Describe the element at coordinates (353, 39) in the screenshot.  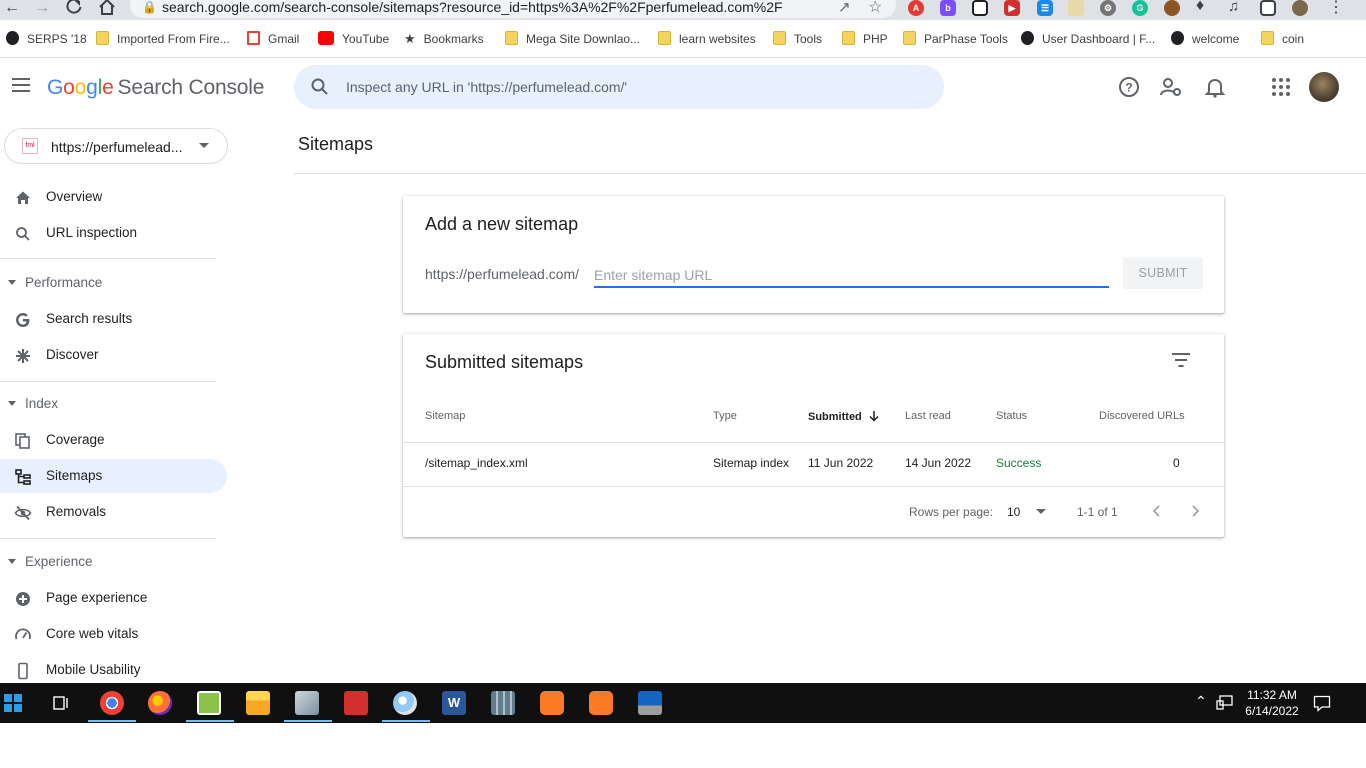
I see `bookmark-youtube: YouTube` at that location.